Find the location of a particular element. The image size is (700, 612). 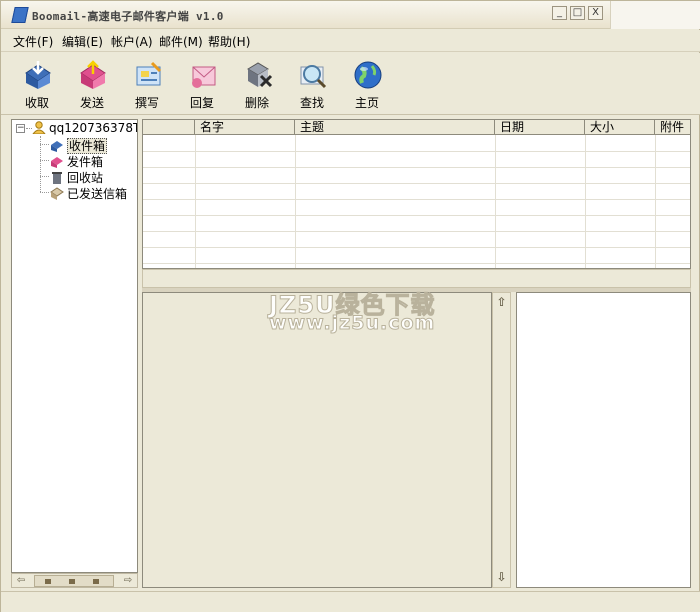

compose-label: 撰写 is located at coordinates (146, 103).